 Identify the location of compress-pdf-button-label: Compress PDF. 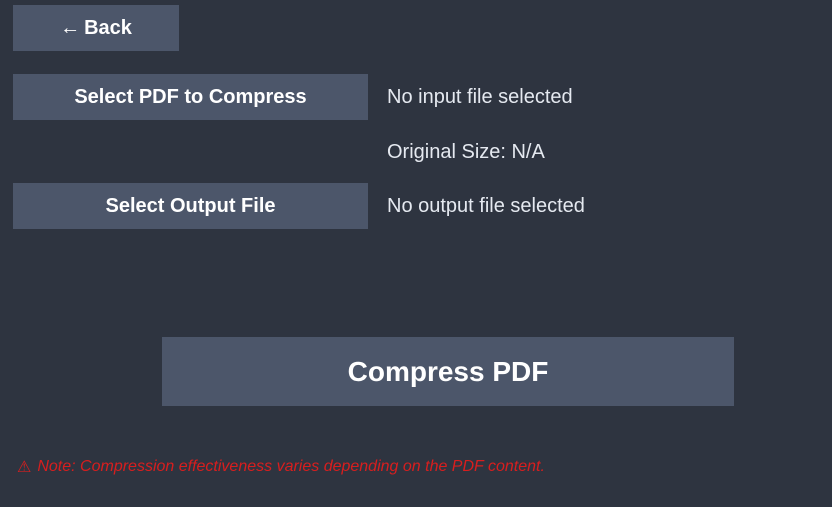
(448, 371).